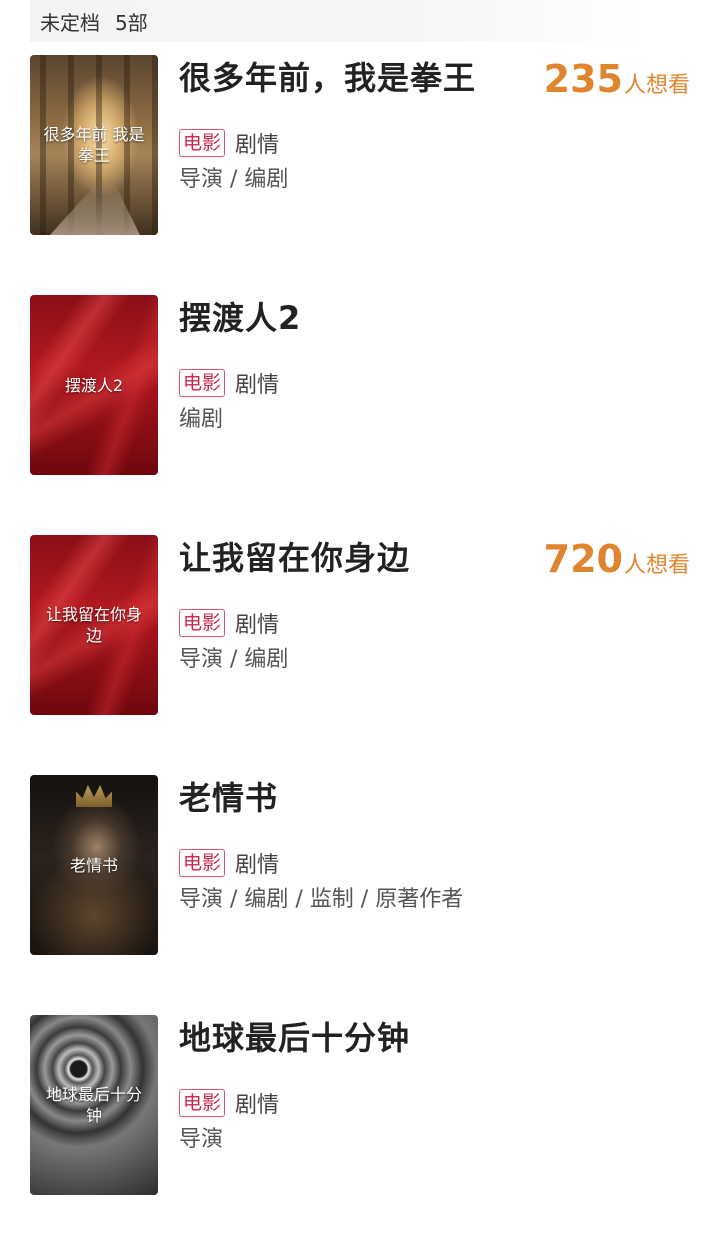 The height and width of the screenshot is (1255, 720). I want to click on movie-poster: 地球最后十分钟, so click(94, 1105).